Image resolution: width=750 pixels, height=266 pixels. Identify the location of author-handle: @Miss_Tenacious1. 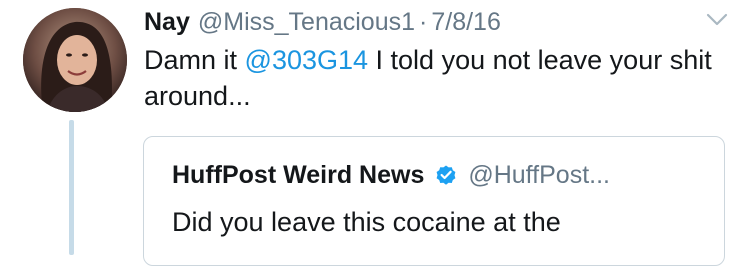
(306, 22).